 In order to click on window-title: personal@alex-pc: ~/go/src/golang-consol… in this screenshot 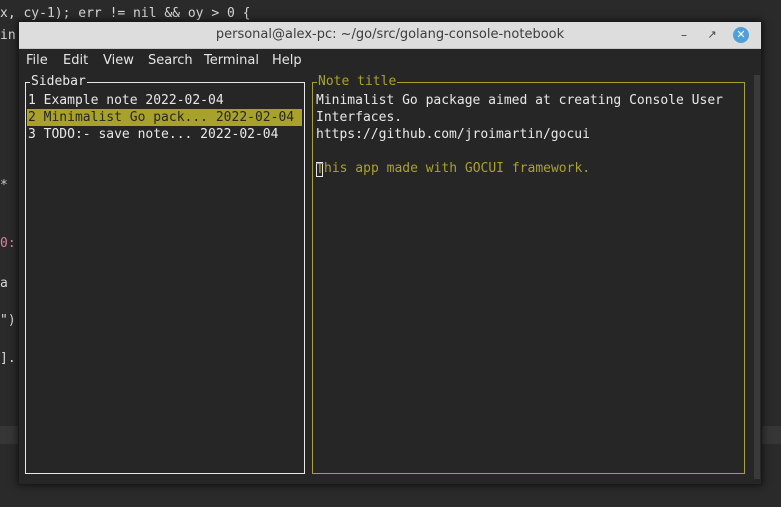, I will do `click(390, 34)`.